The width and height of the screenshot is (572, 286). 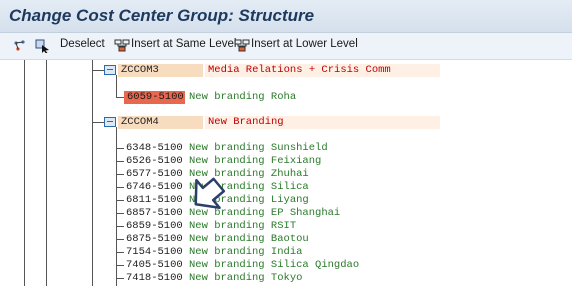 I want to click on insert-lower-level-icon, so click(x=242, y=46).